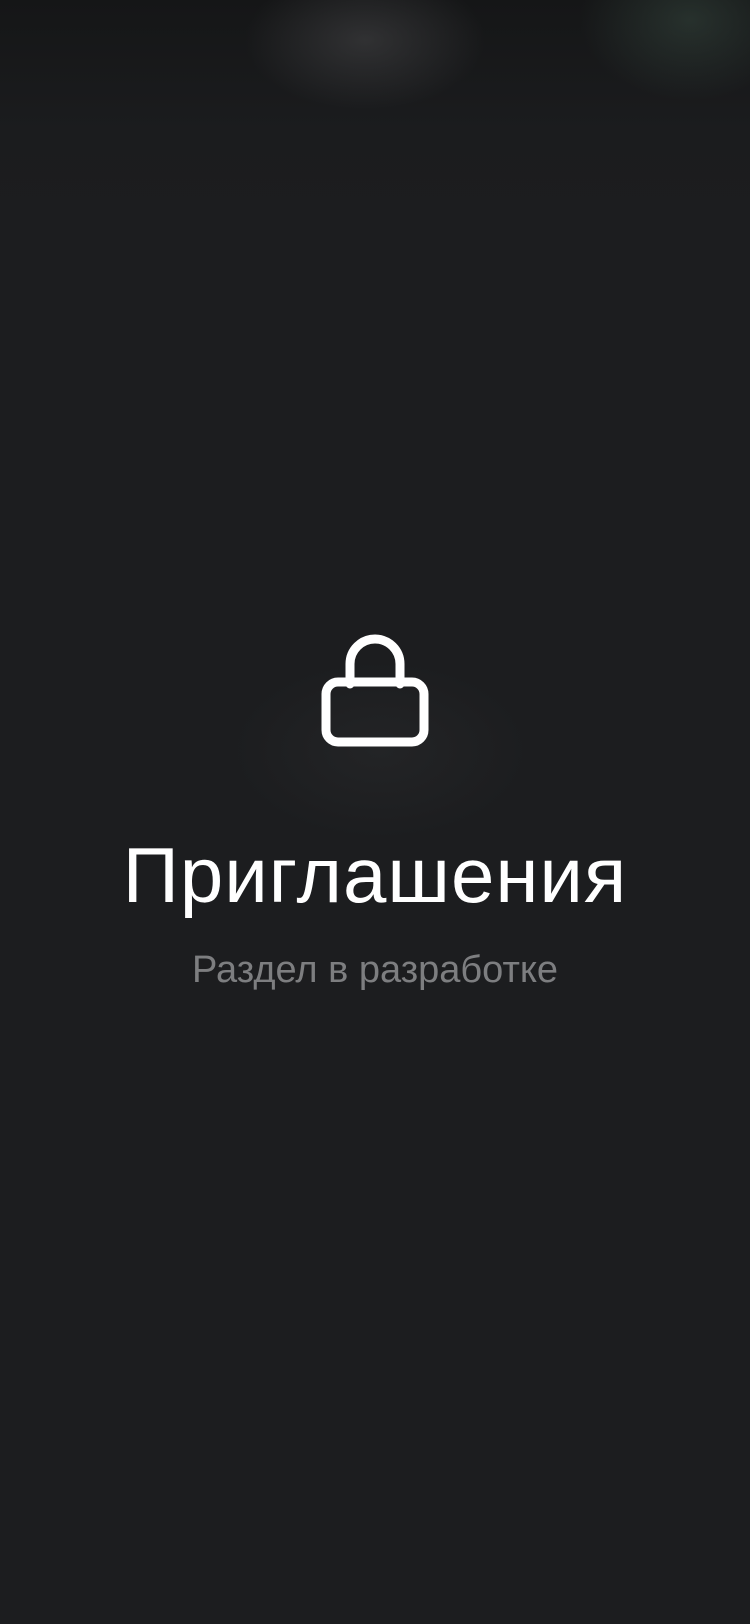  What do you see at coordinates (375, 875) in the screenshot?
I see `page-title: Приглашения` at bounding box center [375, 875].